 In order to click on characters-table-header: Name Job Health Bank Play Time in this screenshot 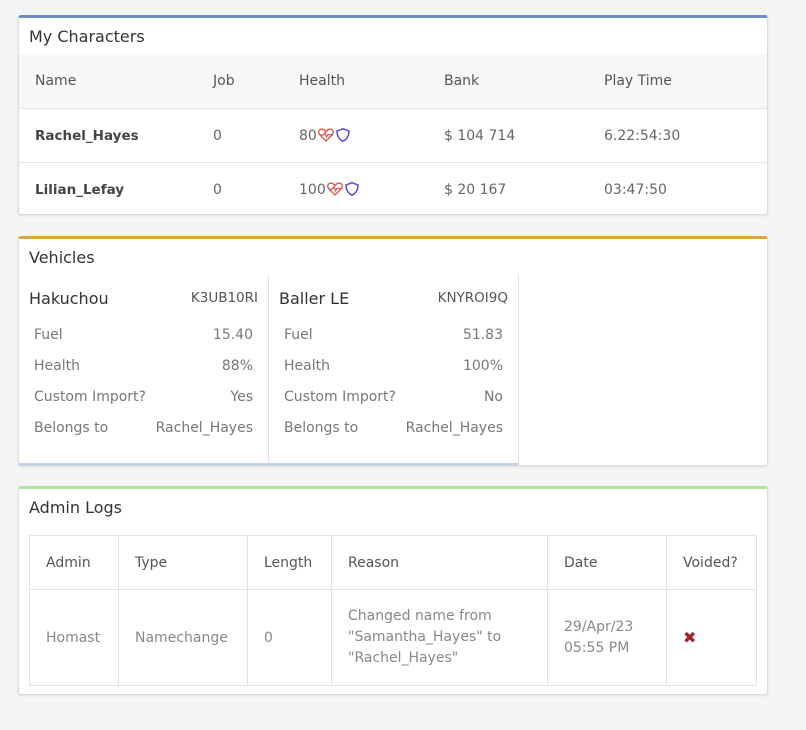, I will do `click(393, 81)`.